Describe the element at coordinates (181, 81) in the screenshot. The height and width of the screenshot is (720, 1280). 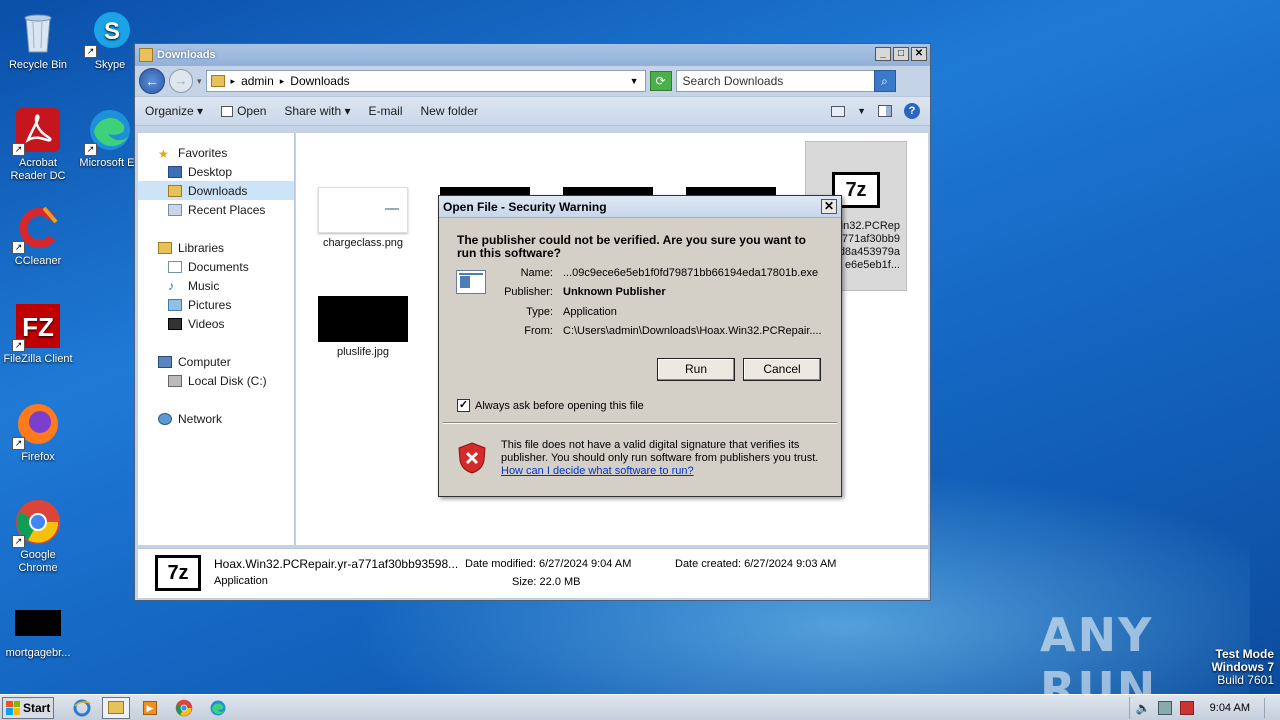
I see `forward-button: →` at that location.